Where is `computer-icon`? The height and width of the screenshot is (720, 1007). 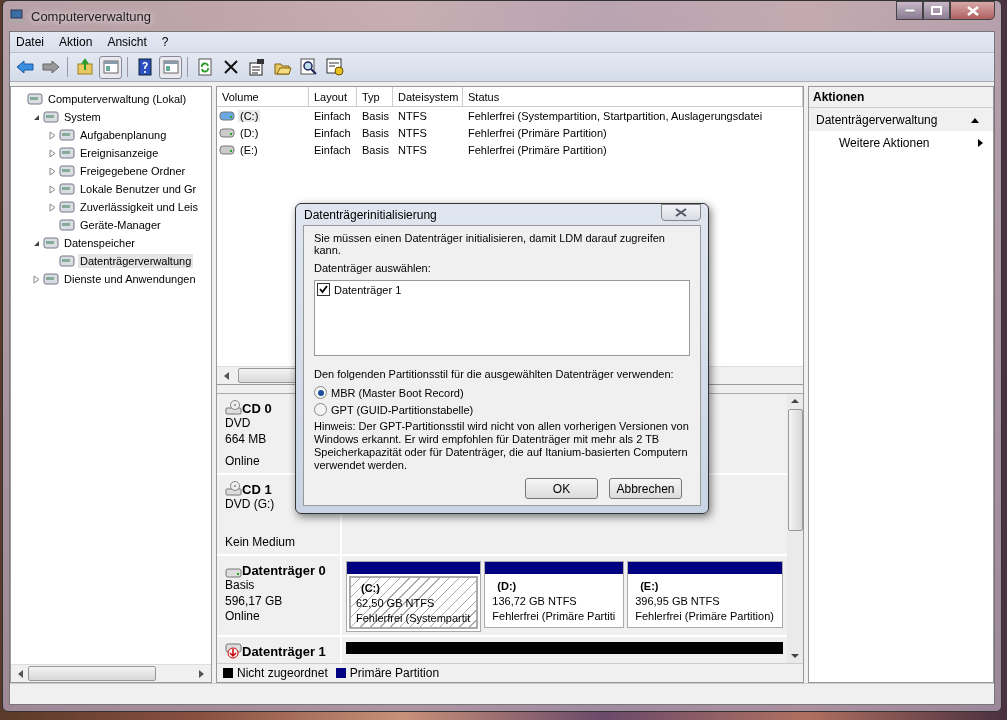 computer-icon is located at coordinates (17, 16).